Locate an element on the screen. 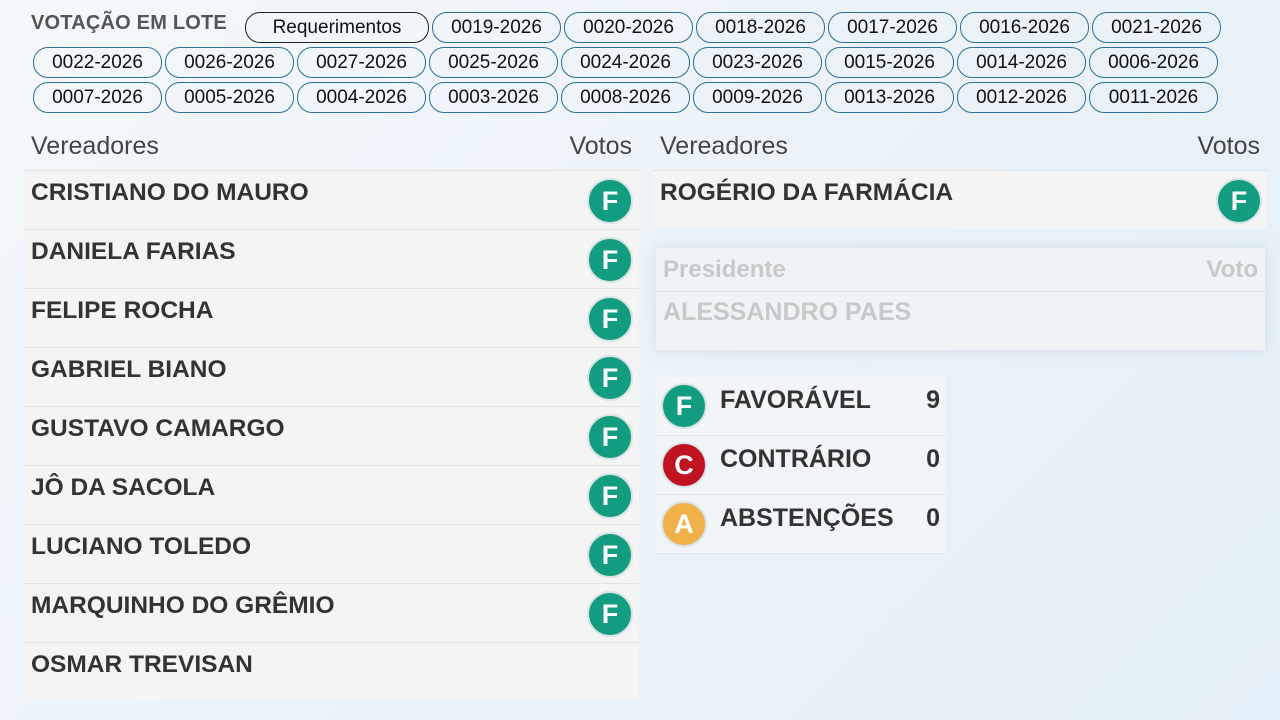 The image size is (1280, 720). col-voto: Voto is located at coordinates (1232, 269).